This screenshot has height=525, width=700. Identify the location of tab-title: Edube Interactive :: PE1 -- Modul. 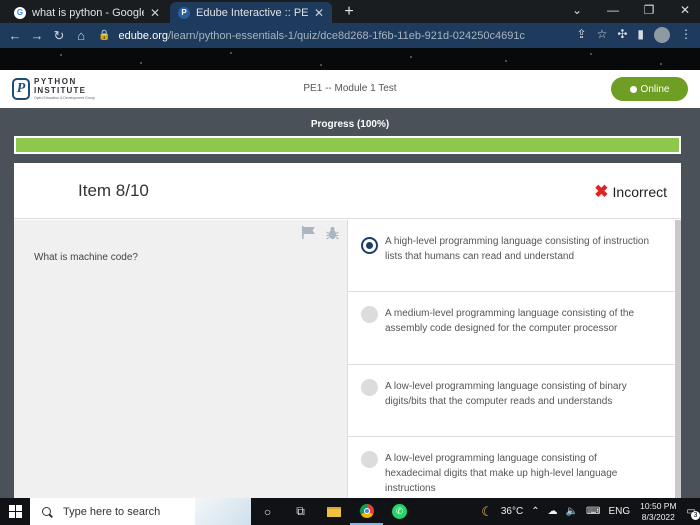
(252, 12).